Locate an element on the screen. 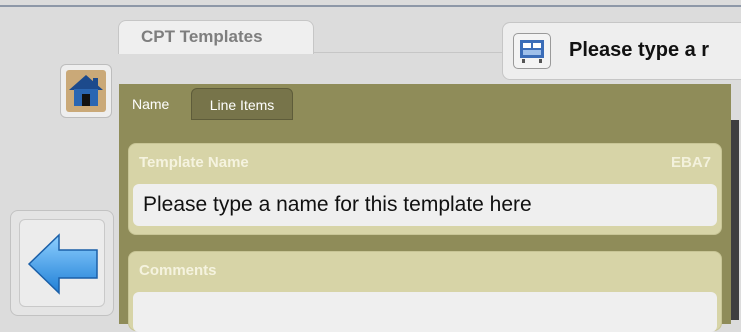  home-button is located at coordinates (86, 91).